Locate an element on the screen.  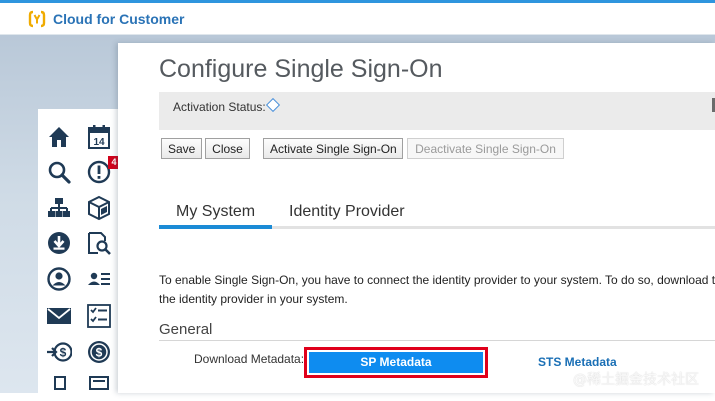
general-section-divider is located at coordinates (437, 340).